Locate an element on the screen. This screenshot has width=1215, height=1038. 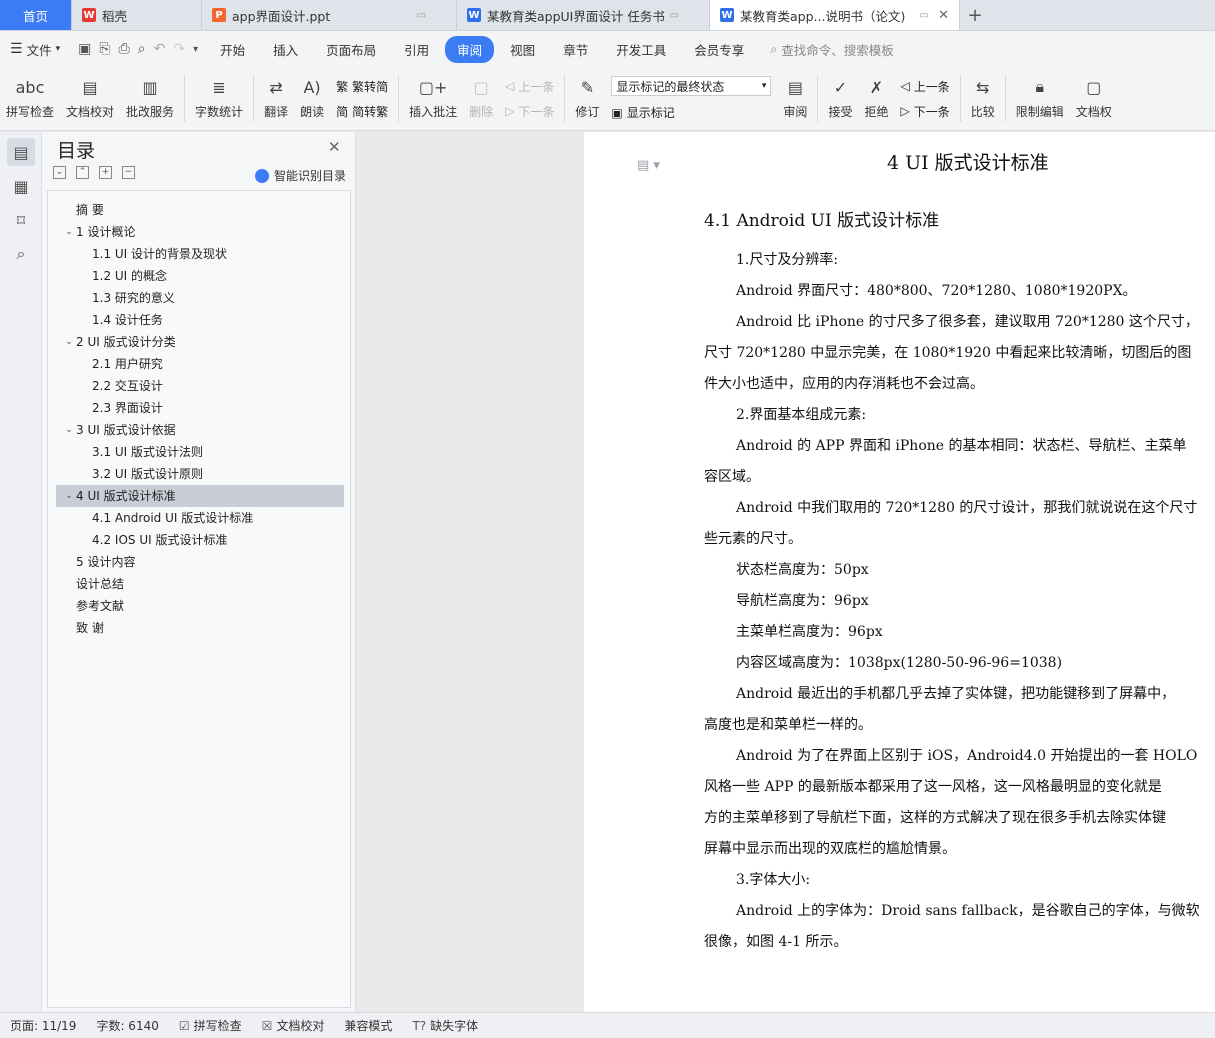
show-markup-button: ▣ 显示标记 is located at coordinates (691, 112).